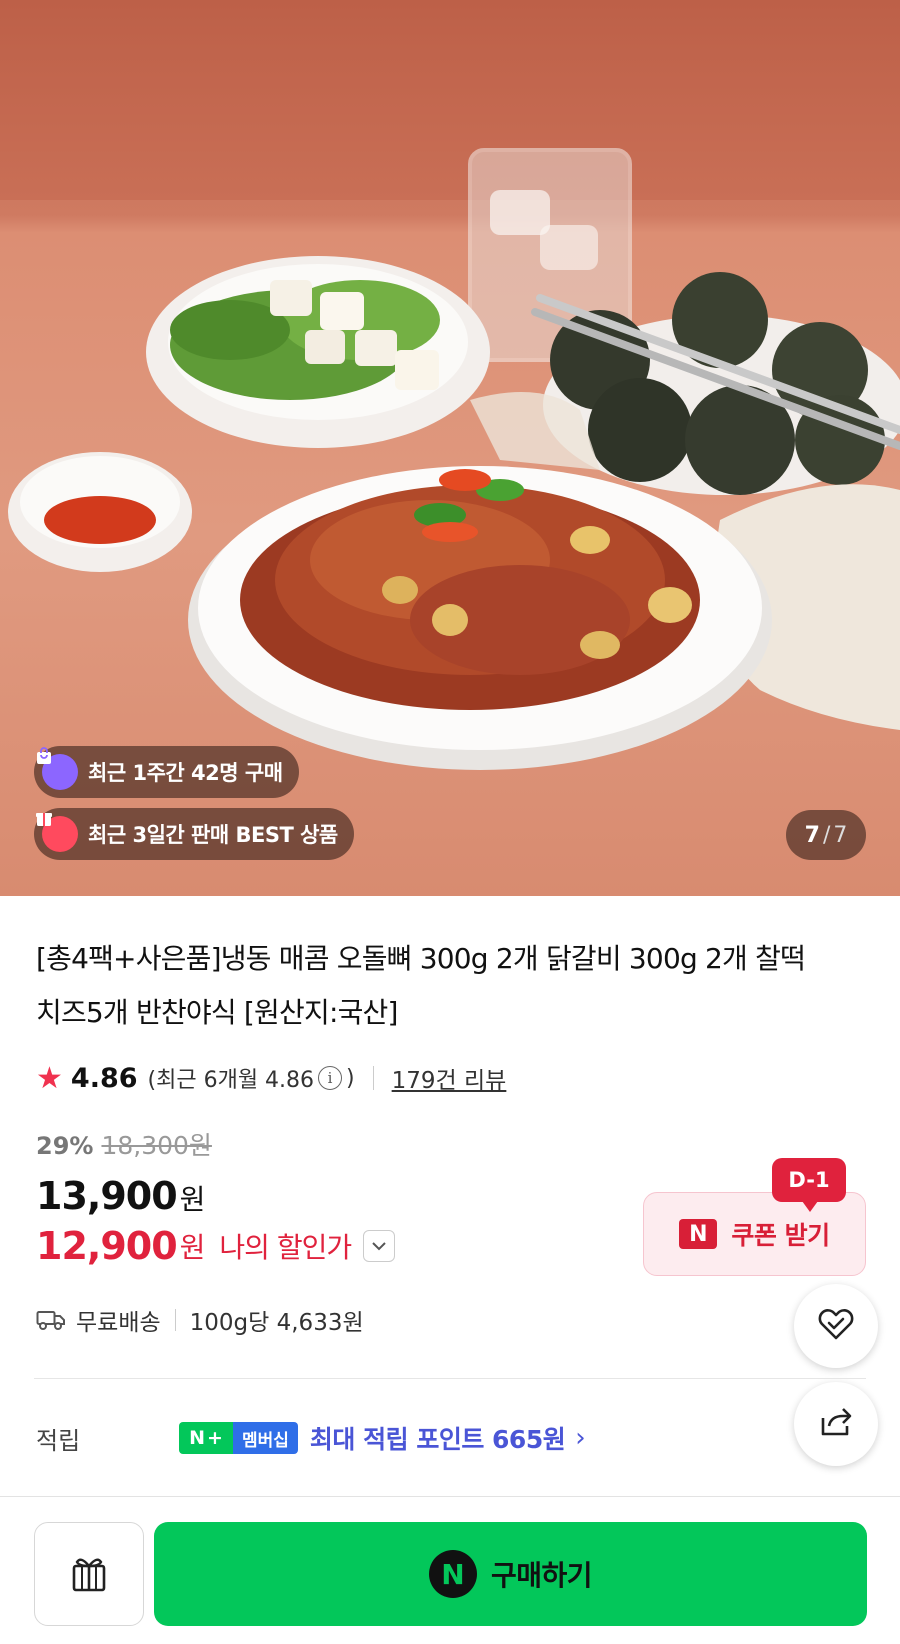 Image resolution: width=900 pixels, height=1644 pixels. I want to click on wishlist-button, so click(836, 1326).